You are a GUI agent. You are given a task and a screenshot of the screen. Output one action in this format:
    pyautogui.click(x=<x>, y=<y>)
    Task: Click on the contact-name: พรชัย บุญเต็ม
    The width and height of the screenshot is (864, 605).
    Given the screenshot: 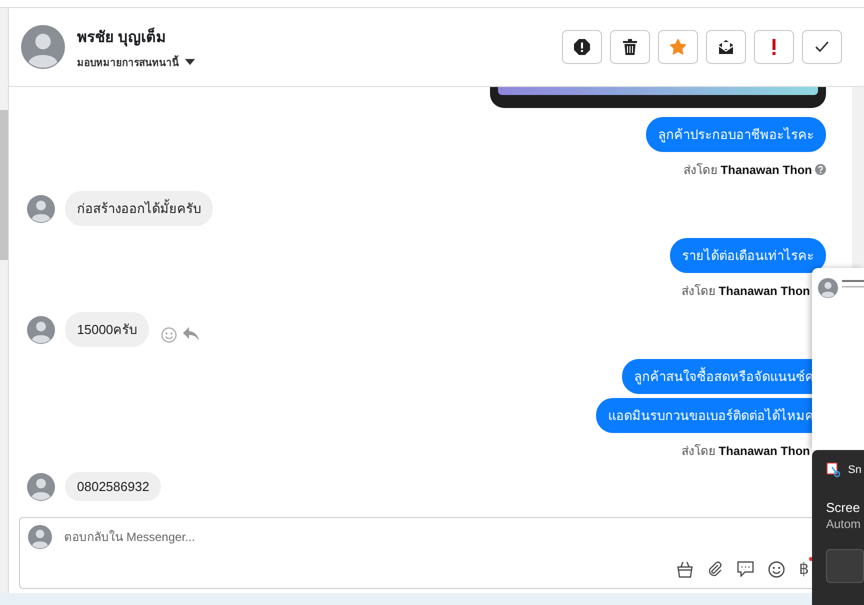 What is the action you would take?
    pyautogui.click(x=122, y=37)
    